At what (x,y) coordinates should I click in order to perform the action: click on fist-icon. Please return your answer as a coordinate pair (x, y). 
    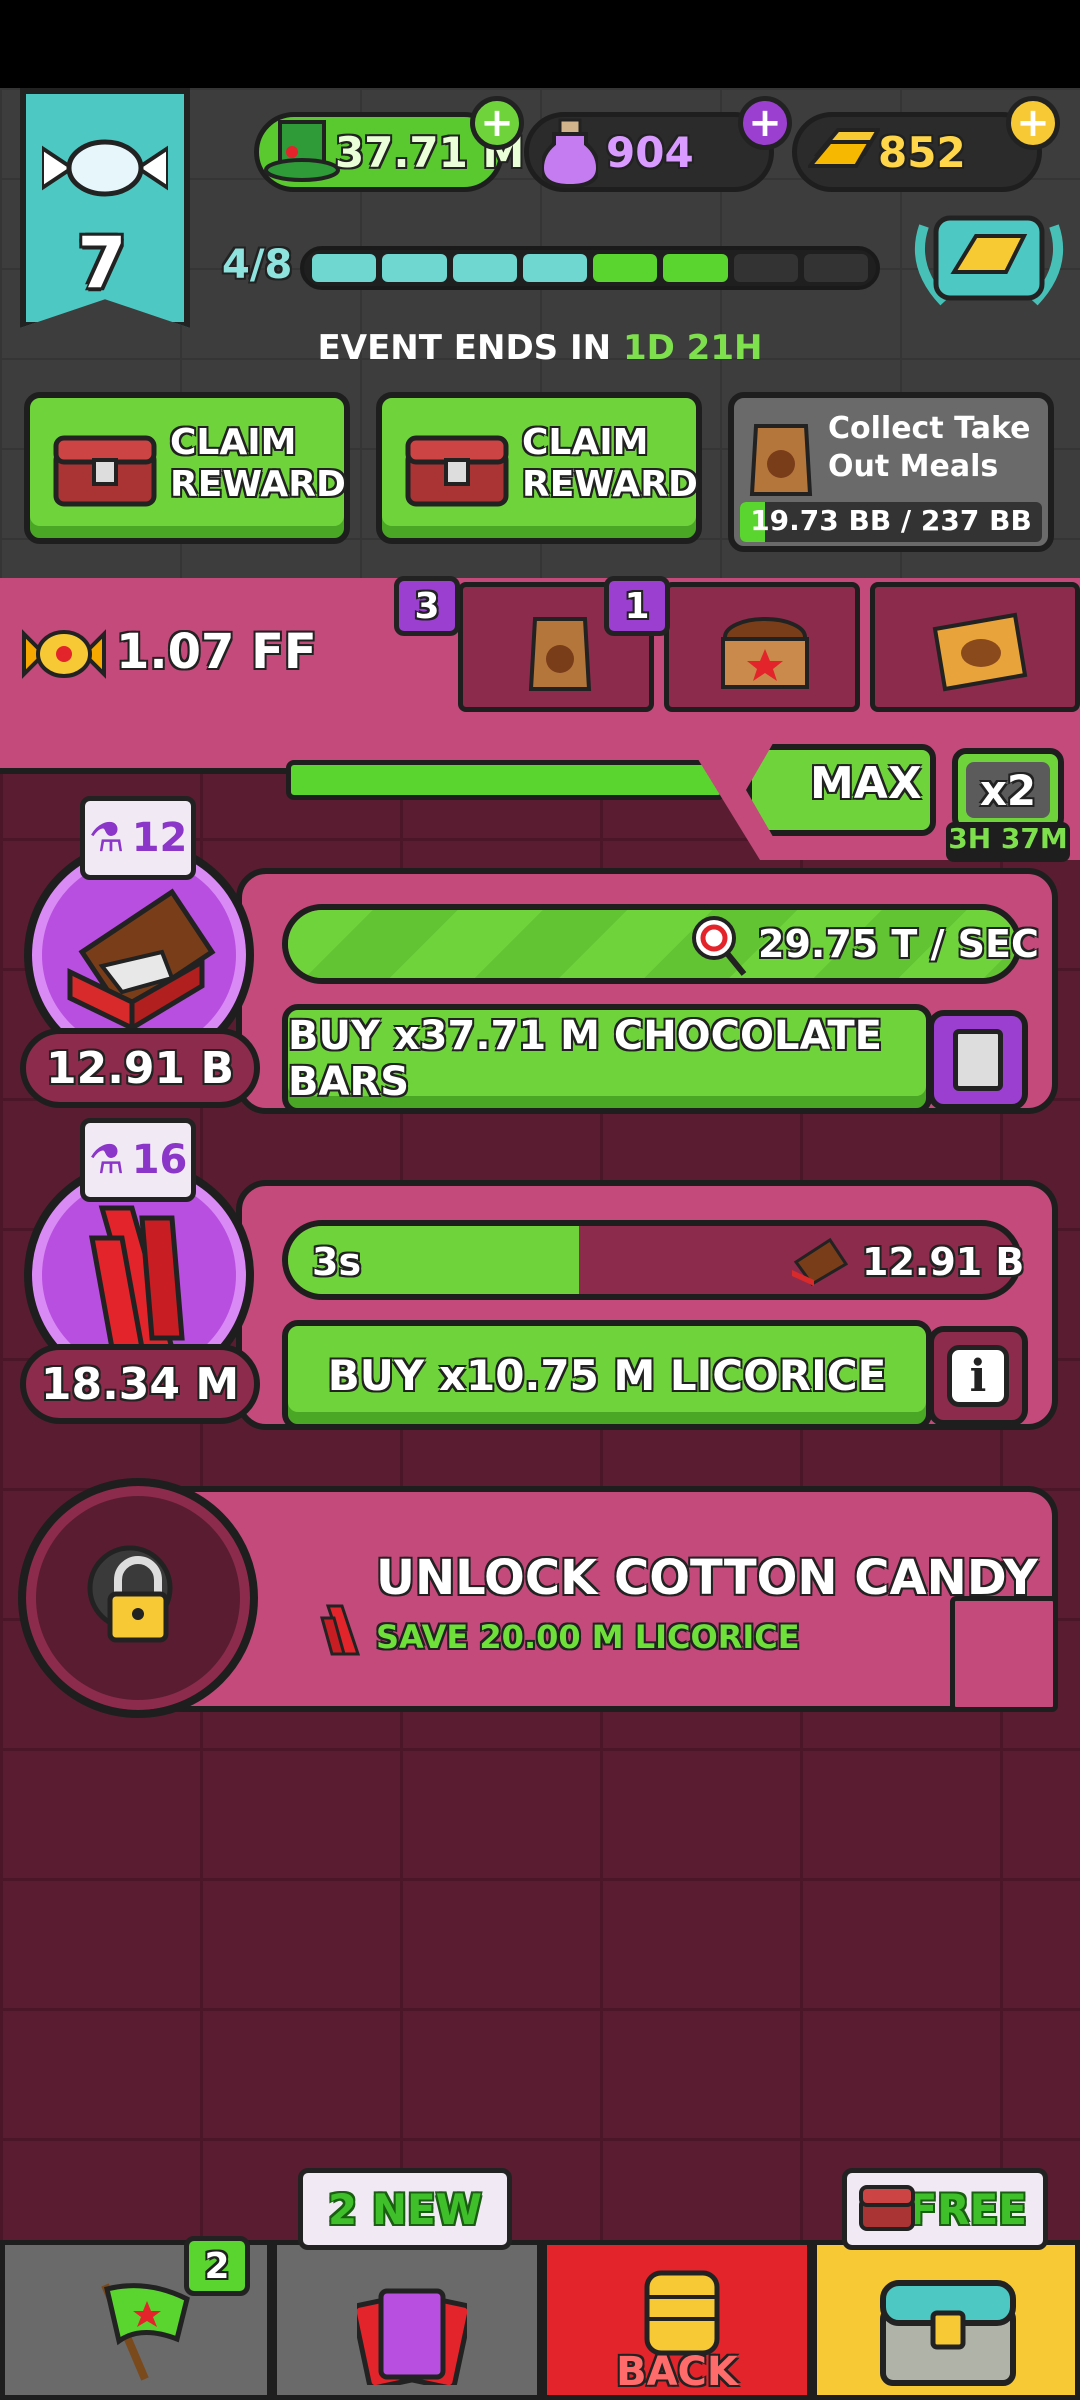
    Looking at the image, I should click on (682, 2313).